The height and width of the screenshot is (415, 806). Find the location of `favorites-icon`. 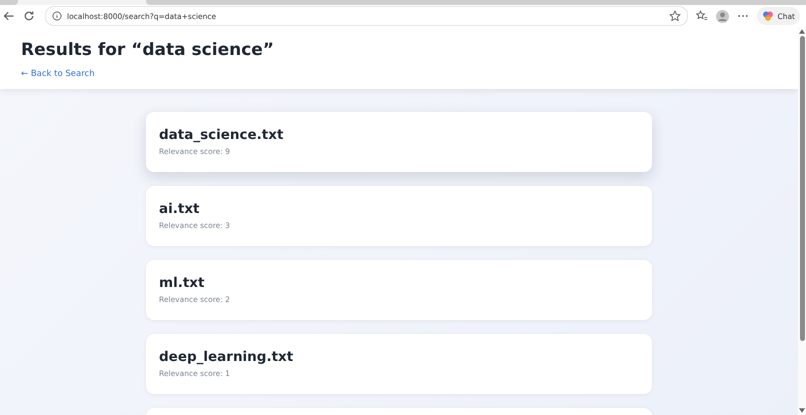

favorites-icon is located at coordinates (702, 16).